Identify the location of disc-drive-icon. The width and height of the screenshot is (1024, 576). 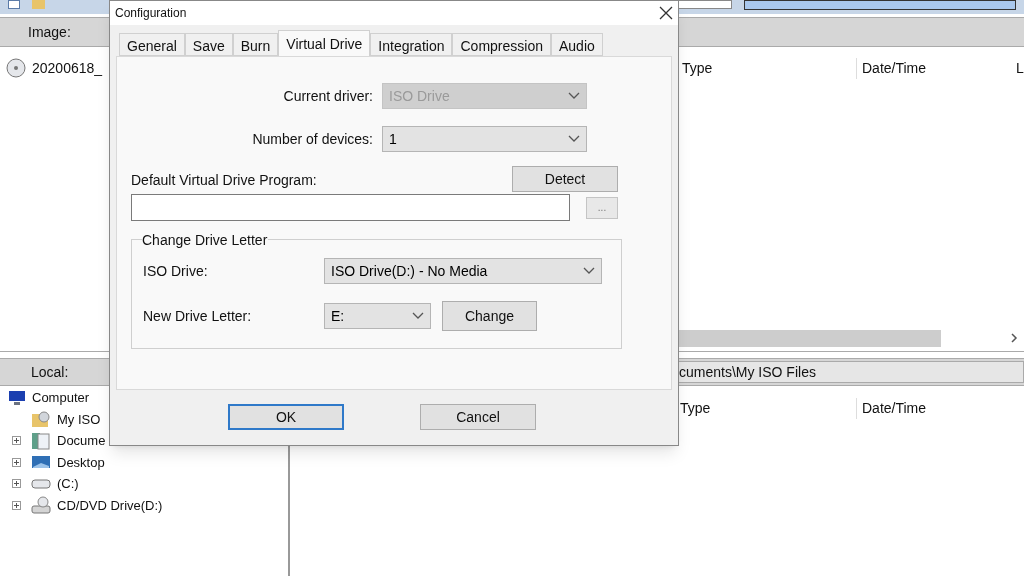
(41, 505).